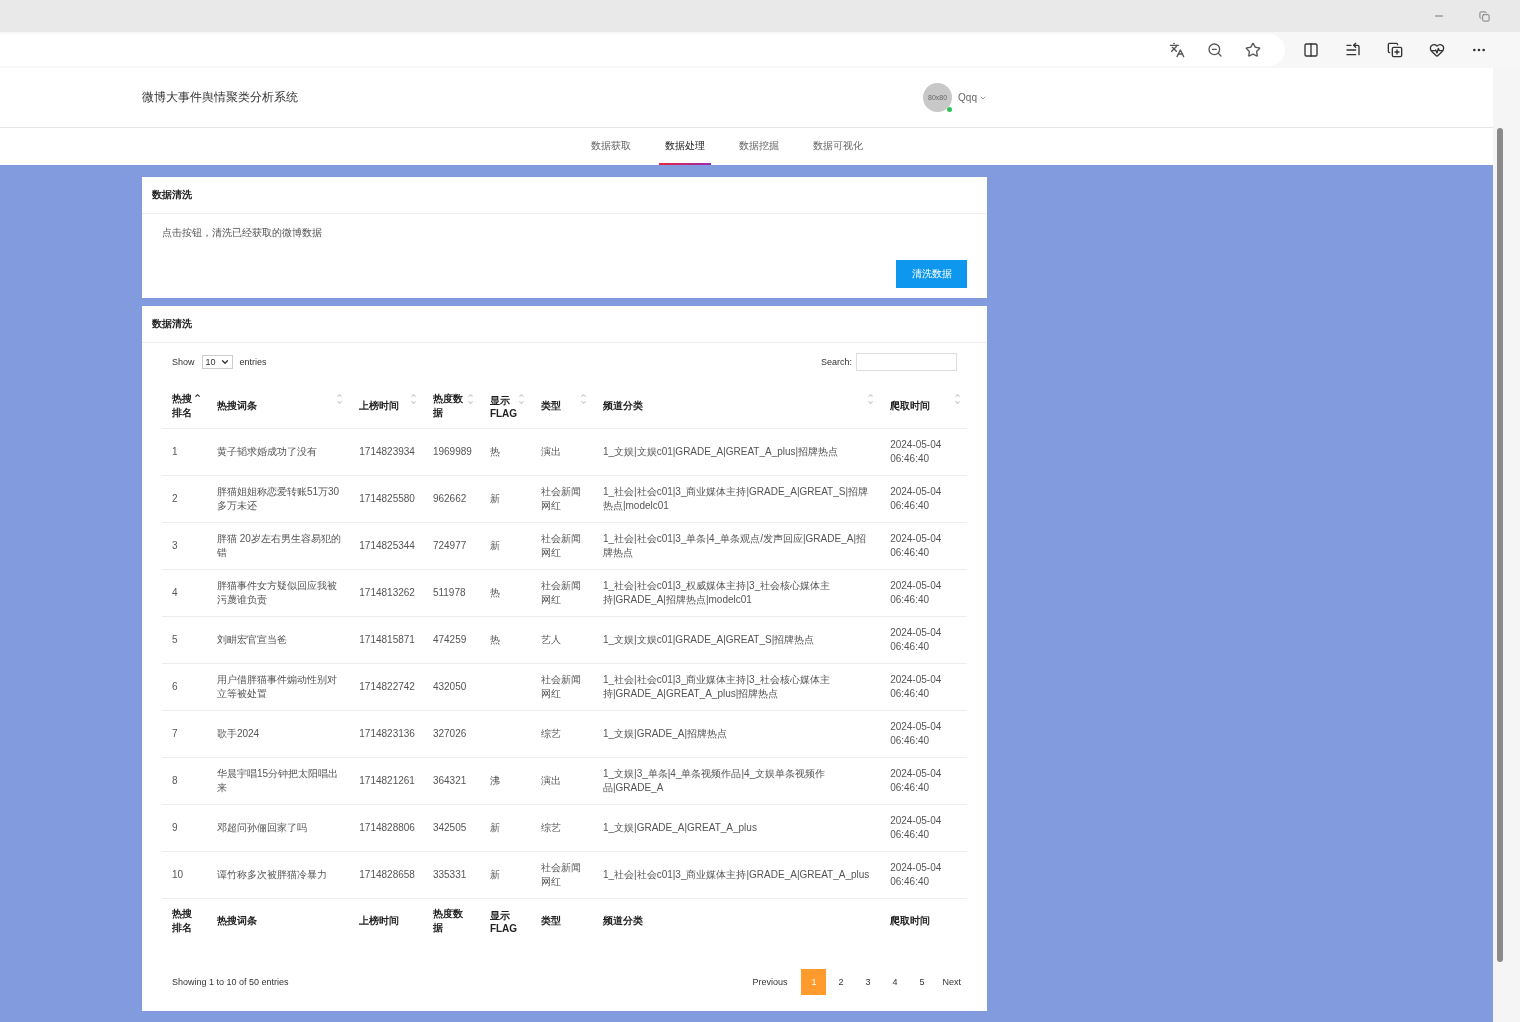  Describe the element at coordinates (386, 734) in the screenshot. I see `table-cell: 1714823136` at that location.